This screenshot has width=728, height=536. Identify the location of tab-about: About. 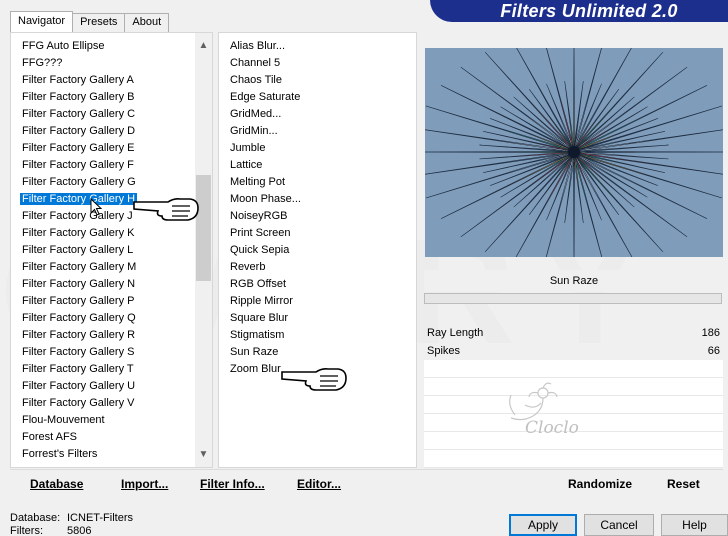
(147, 22).